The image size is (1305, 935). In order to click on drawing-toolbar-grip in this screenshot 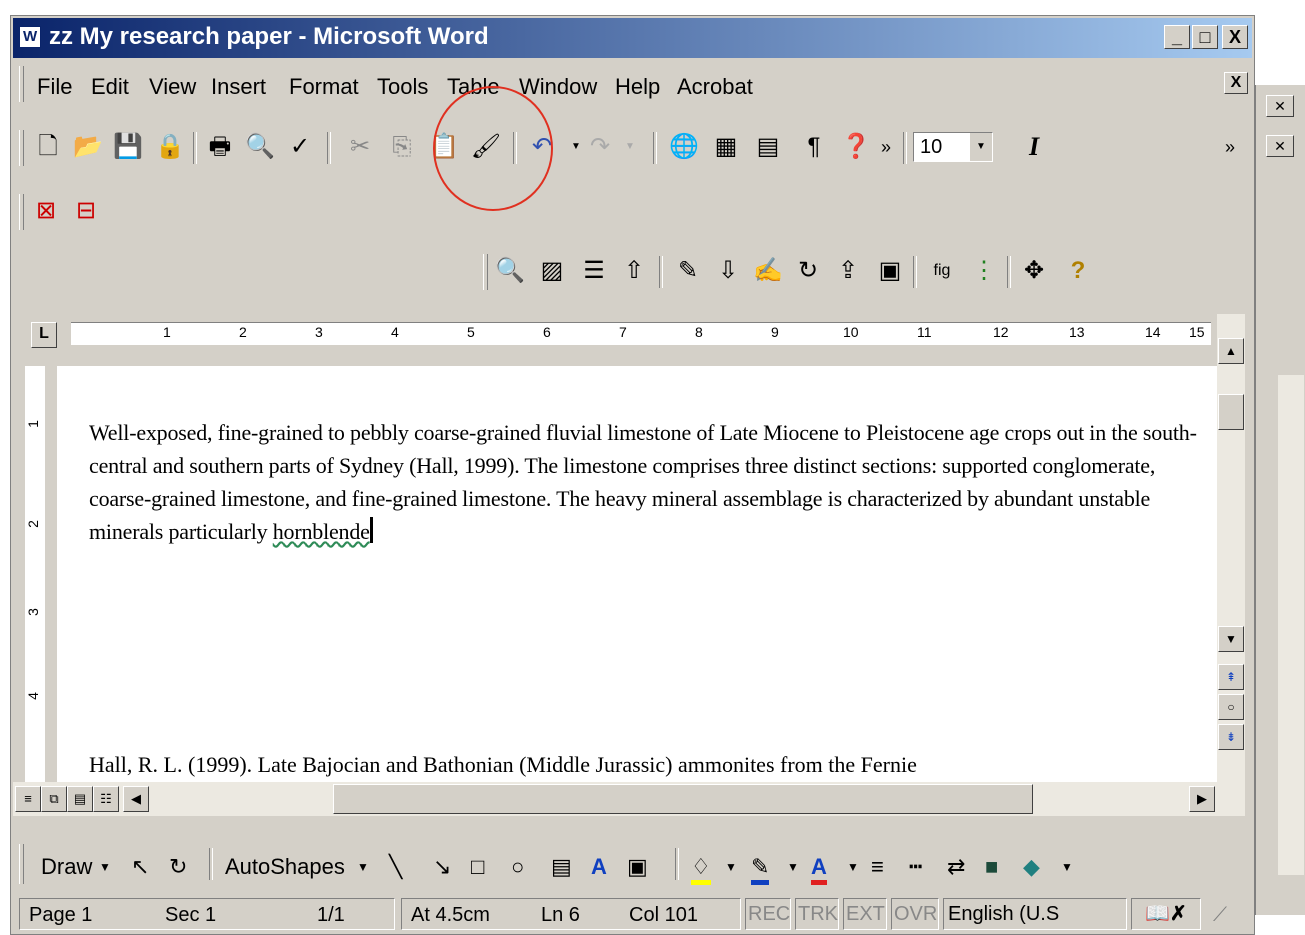, I will do `click(21, 864)`.